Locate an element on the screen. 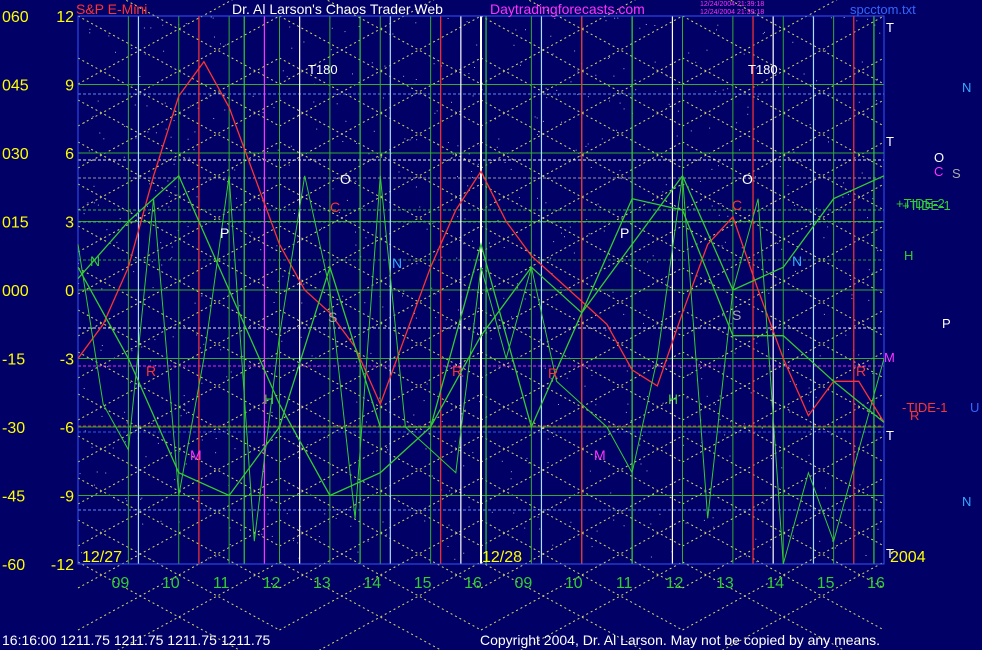  x-hour-tick-label: 11 is located at coordinates (221, 583).